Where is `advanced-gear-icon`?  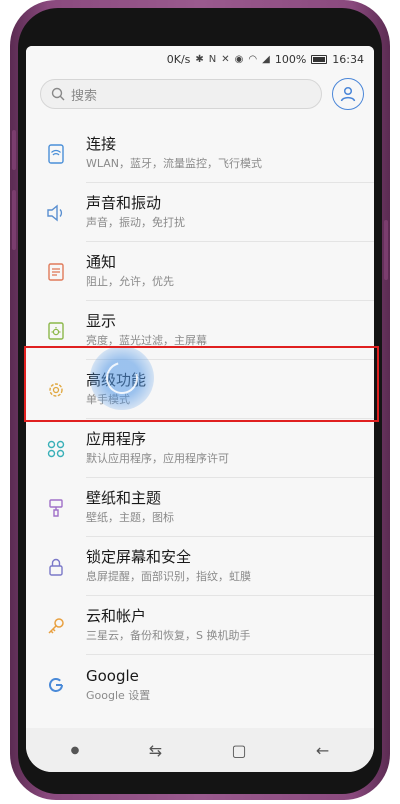 advanced-gear-icon is located at coordinates (56, 390).